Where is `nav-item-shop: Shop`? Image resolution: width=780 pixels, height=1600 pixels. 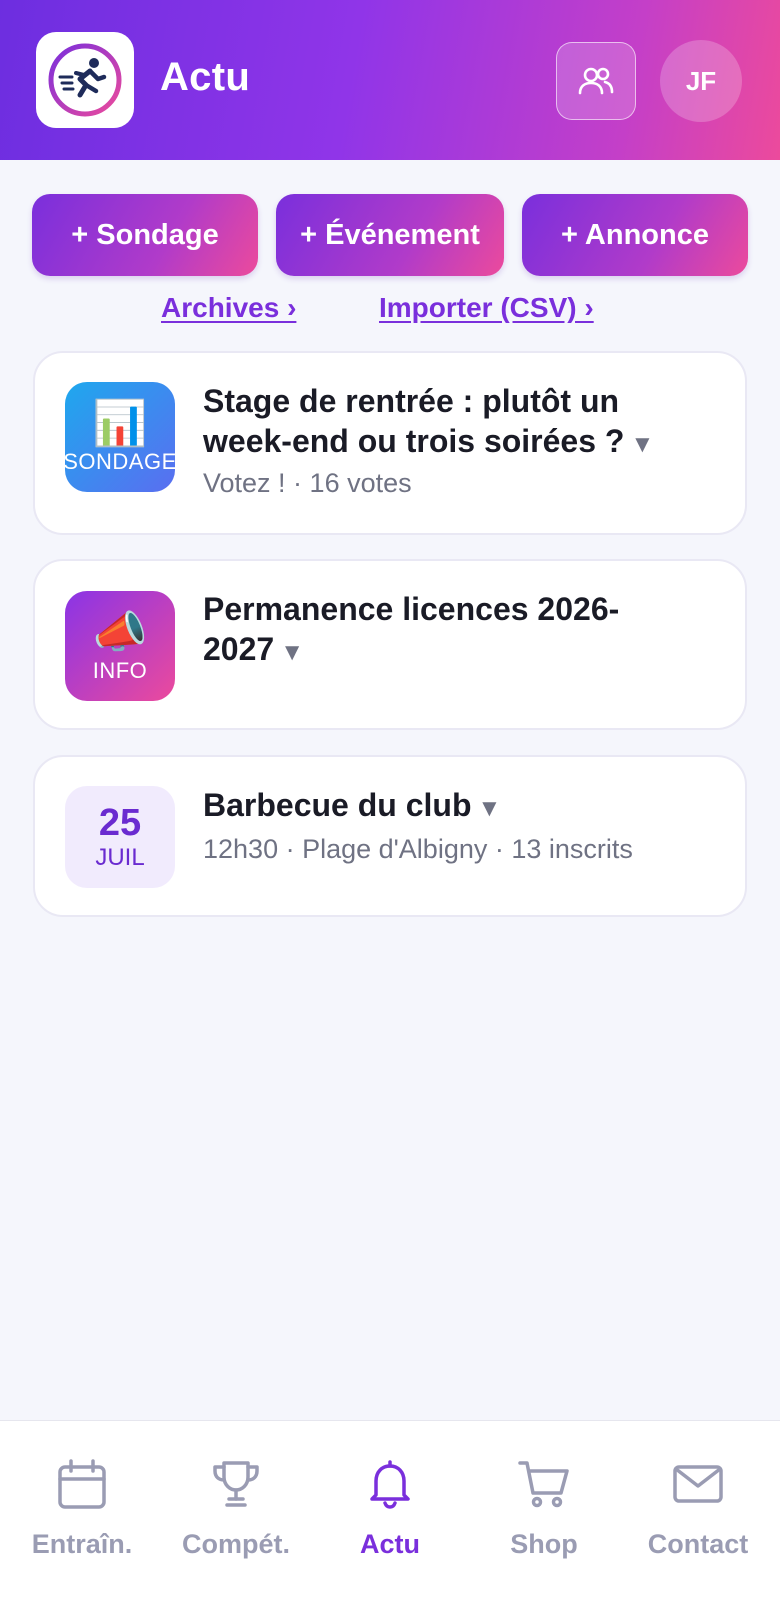
nav-item-shop: Shop is located at coordinates (544, 1510).